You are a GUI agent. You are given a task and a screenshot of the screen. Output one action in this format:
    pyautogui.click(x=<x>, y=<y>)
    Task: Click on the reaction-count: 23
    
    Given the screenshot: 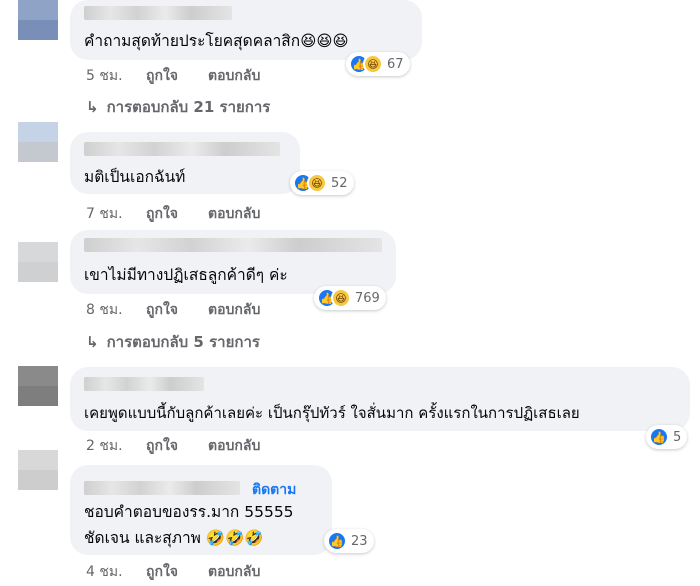 What is the action you would take?
    pyautogui.click(x=359, y=541)
    